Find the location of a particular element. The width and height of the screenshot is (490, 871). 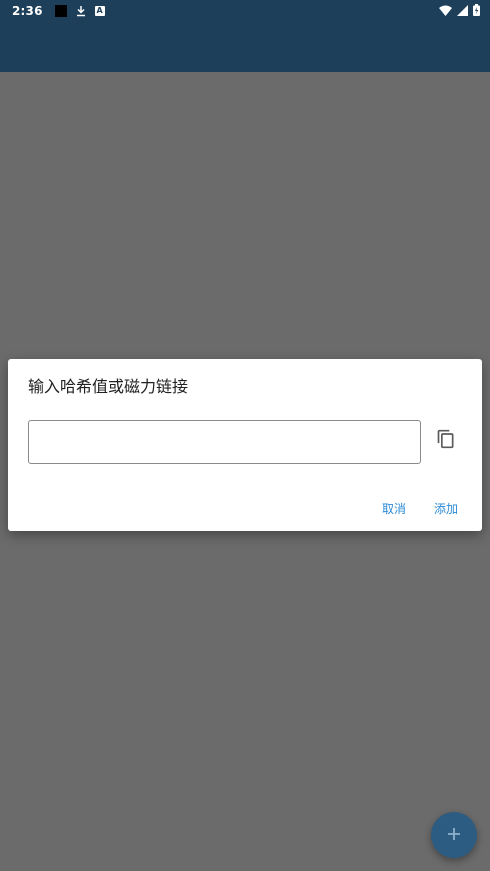

paste-button is located at coordinates (446, 441).